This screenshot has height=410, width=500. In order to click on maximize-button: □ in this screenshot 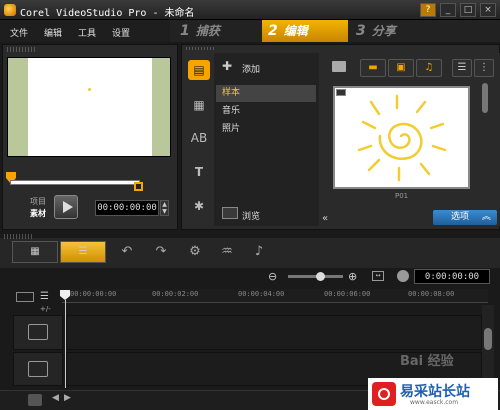, I will do `click(468, 10)`.